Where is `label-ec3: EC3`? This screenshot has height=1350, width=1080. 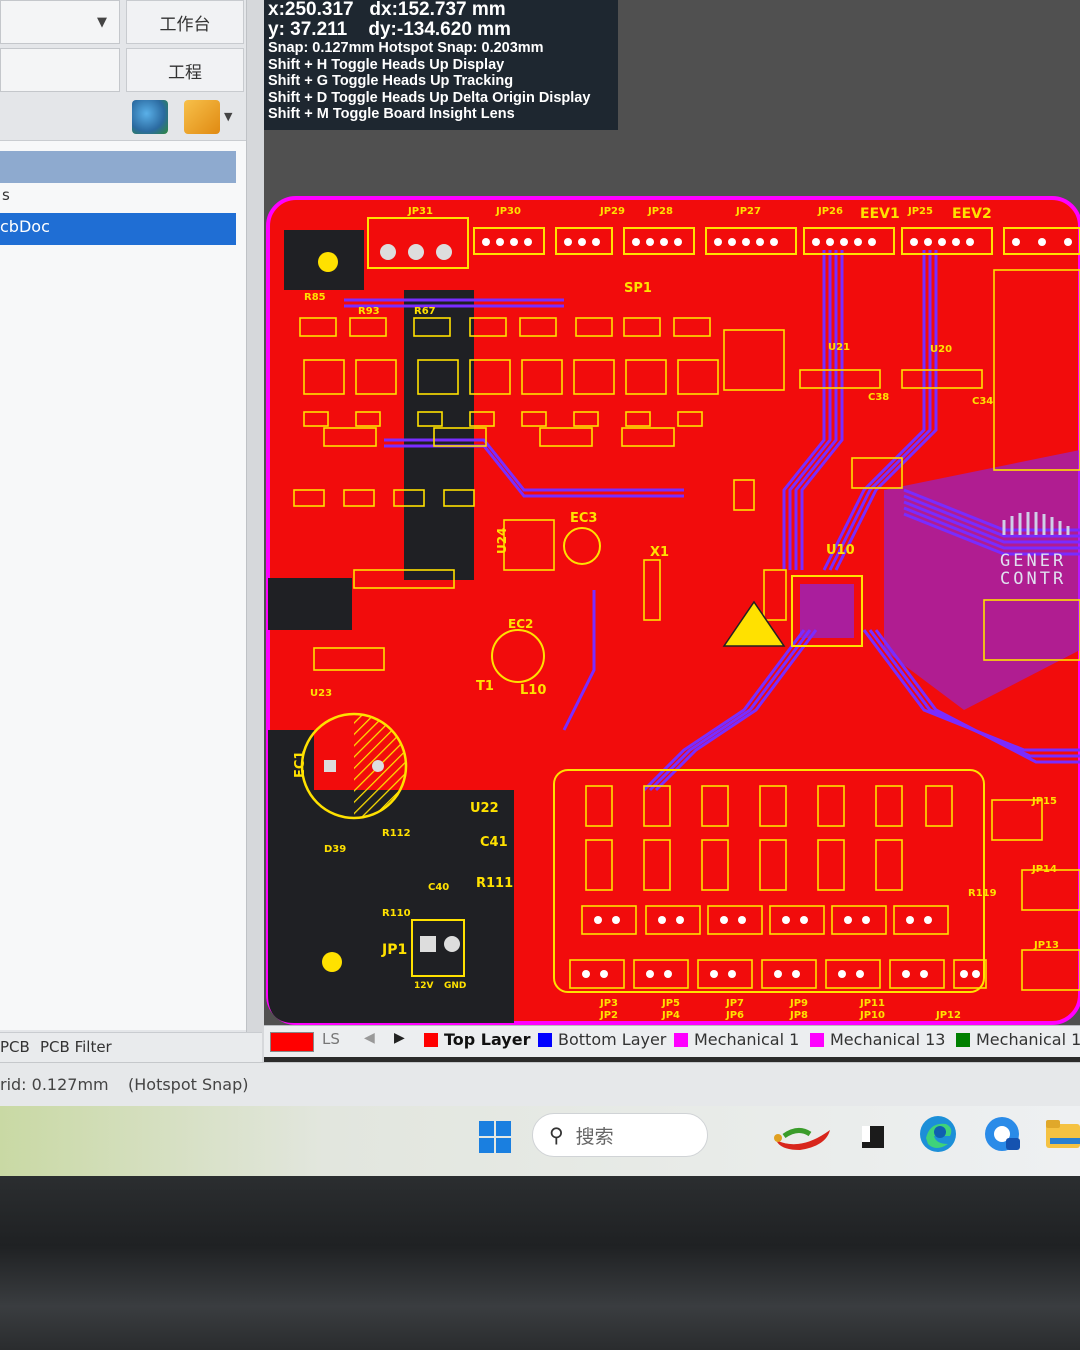
label-ec3: EC3 is located at coordinates (583, 518).